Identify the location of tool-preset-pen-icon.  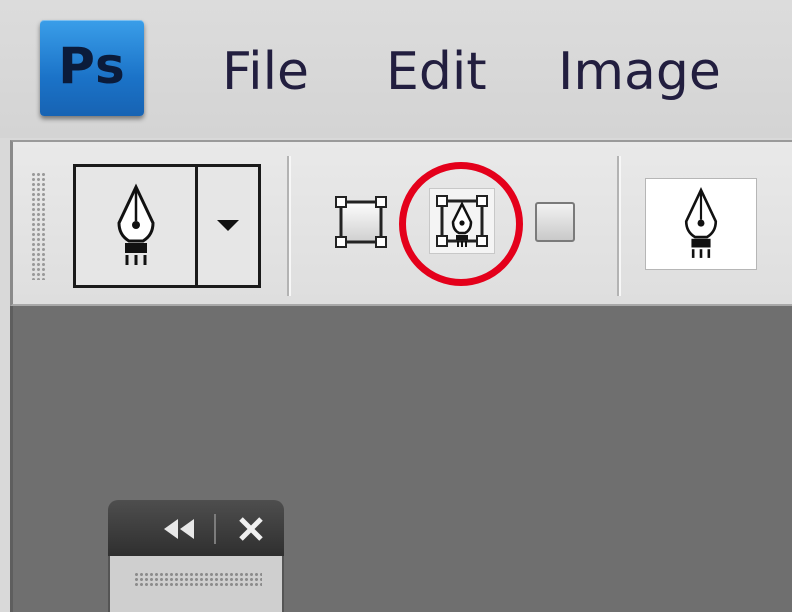
(137, 226).